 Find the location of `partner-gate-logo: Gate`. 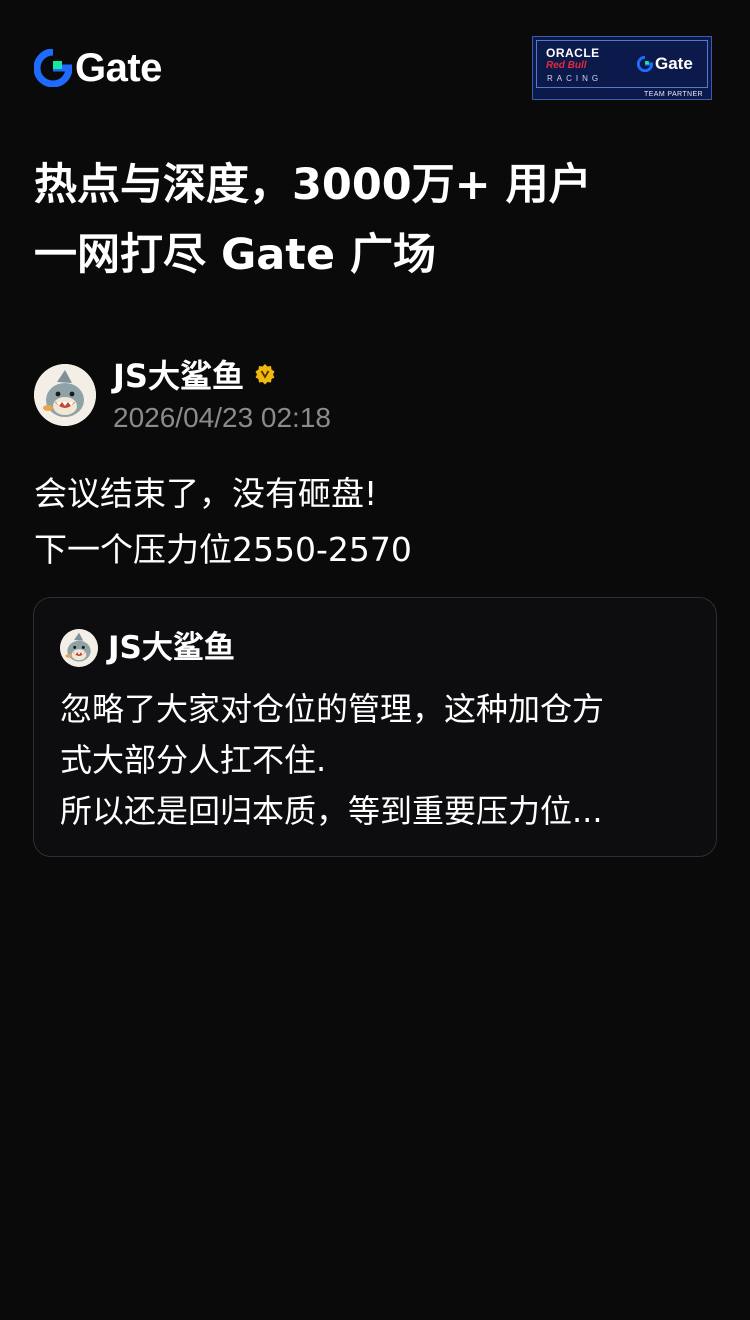

partner-gate-logo: Gate is located at coordinates (665, 64).